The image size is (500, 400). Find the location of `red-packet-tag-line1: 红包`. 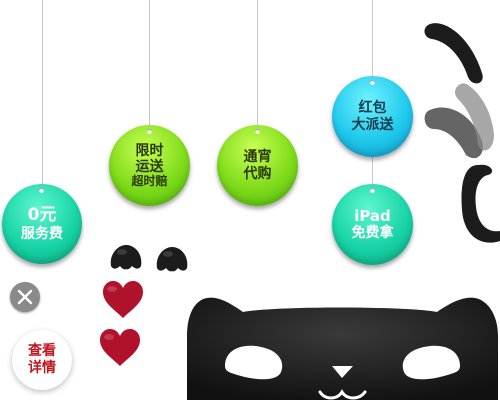

red-packet-tag-line1: 红包 is located at coordinates (372, 108).